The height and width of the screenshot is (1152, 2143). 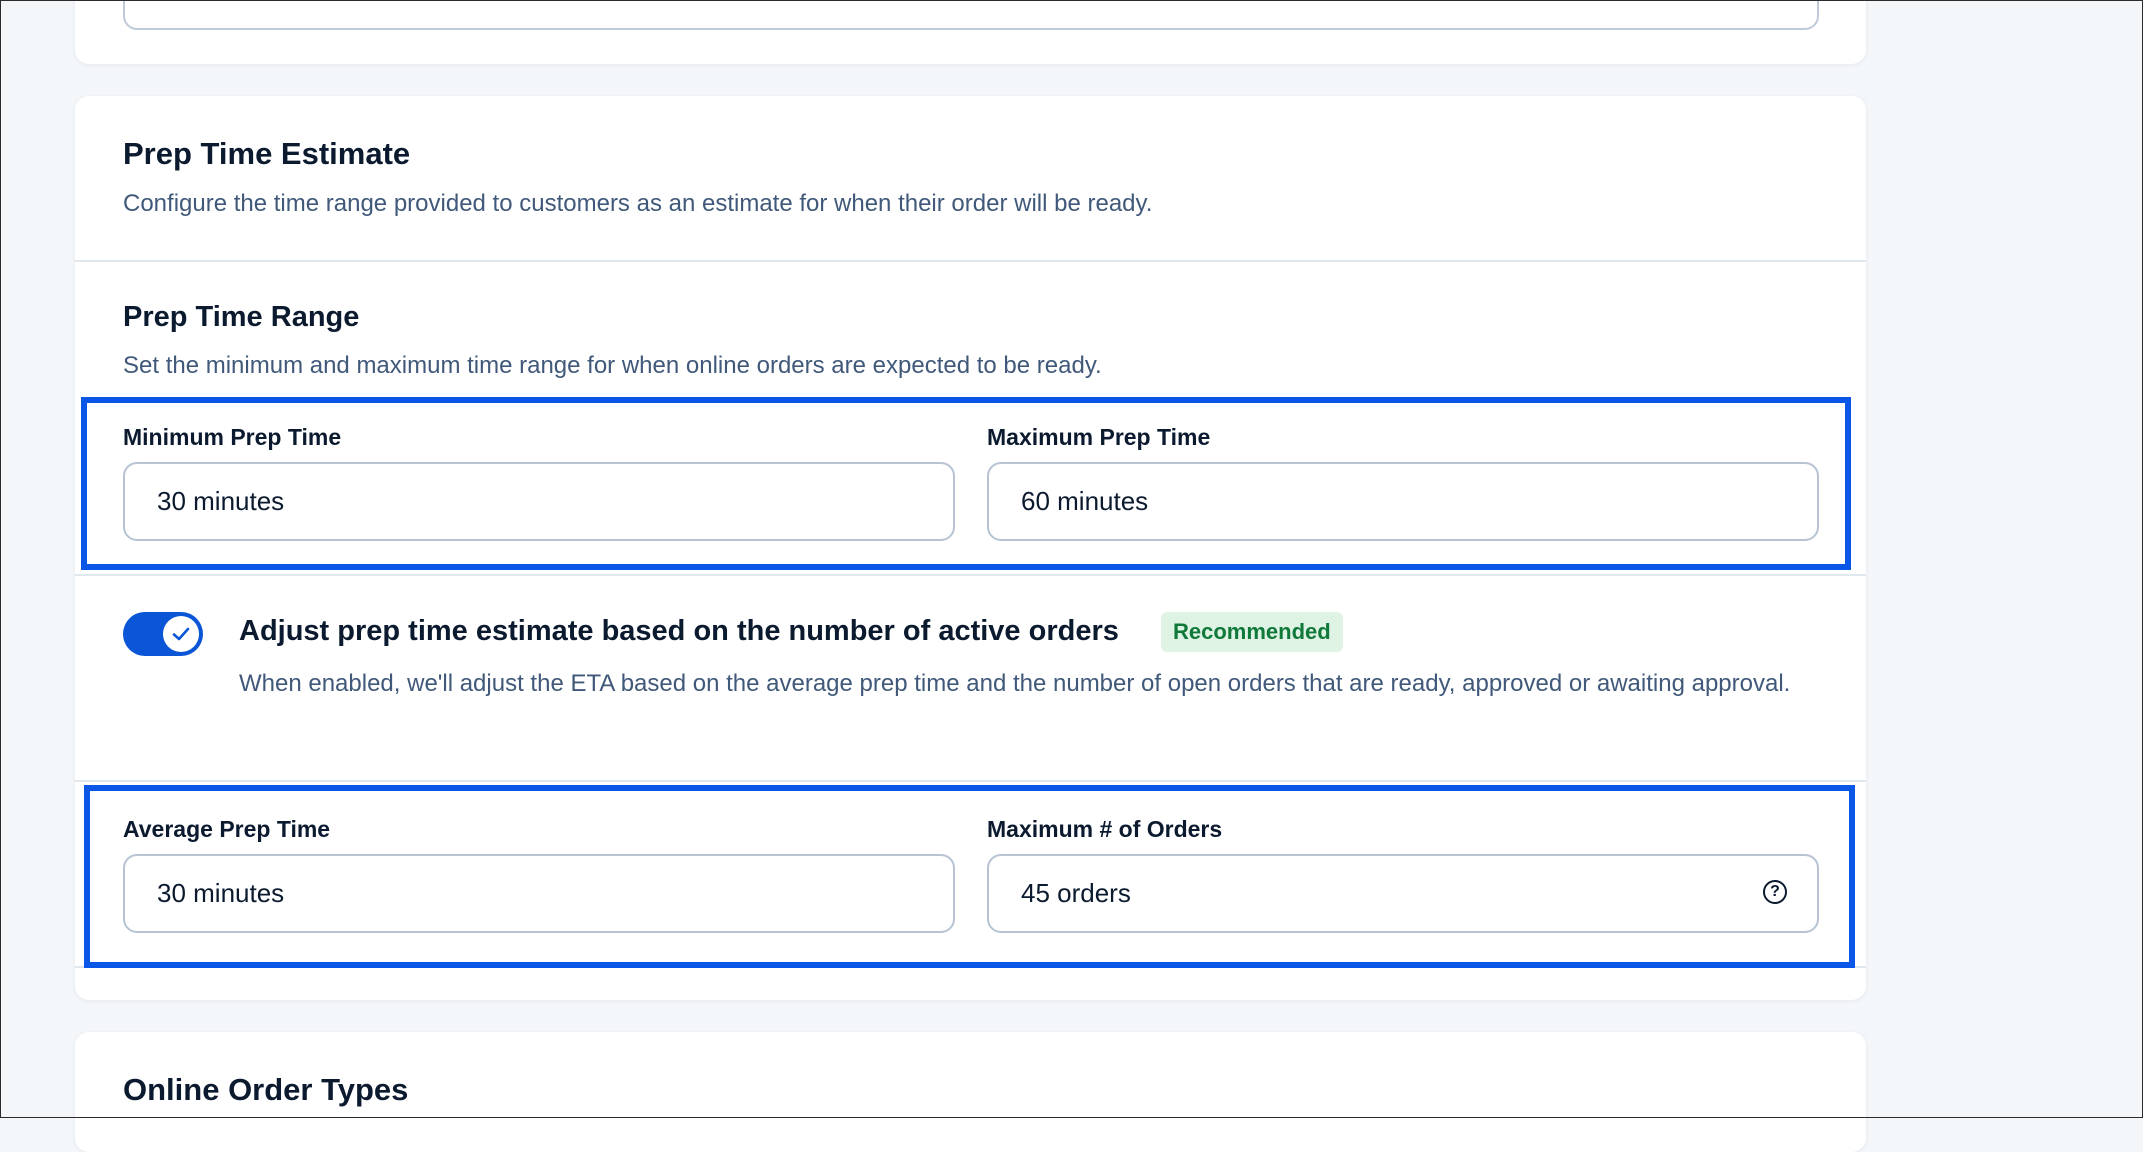 I want to click on maximum-orders-value: 45 orders, so click(x=1076, y=893).